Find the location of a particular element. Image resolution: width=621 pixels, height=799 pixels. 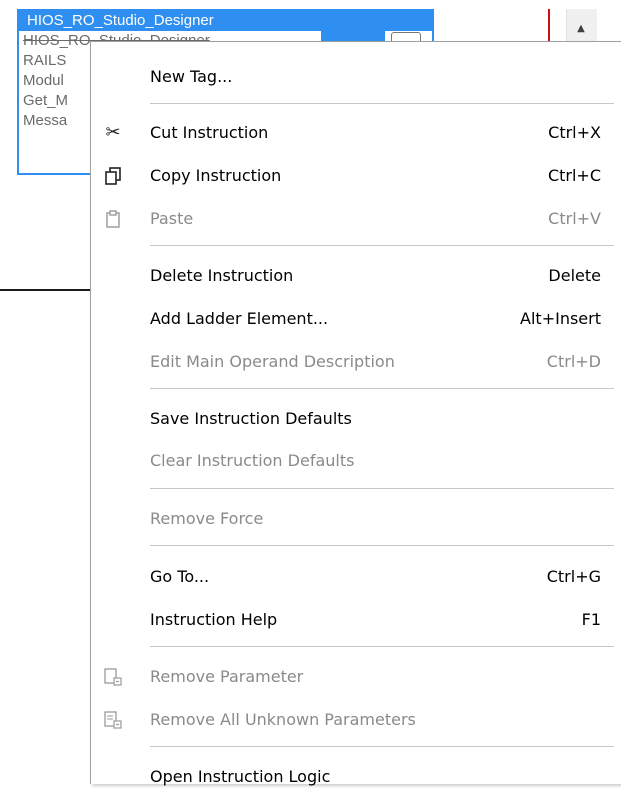

menu-item-label: Edit Main Operand Description is located at coordinates (272, 361).